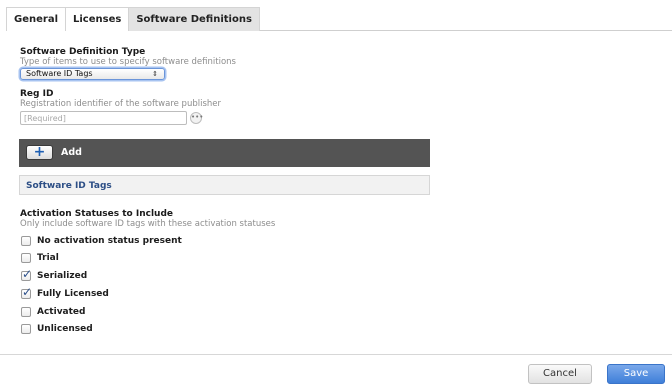 This screenshot has height=389, width=672. I want to click on tab-general: General, so click(36, 19).